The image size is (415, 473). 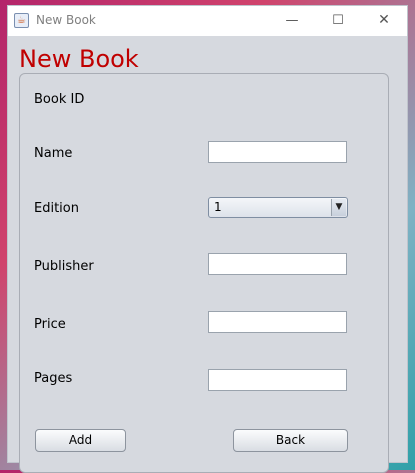 What do you see at coordinates (277, 380) in the screenshot?
I see `pages-input` at bounding box center [277, 380].